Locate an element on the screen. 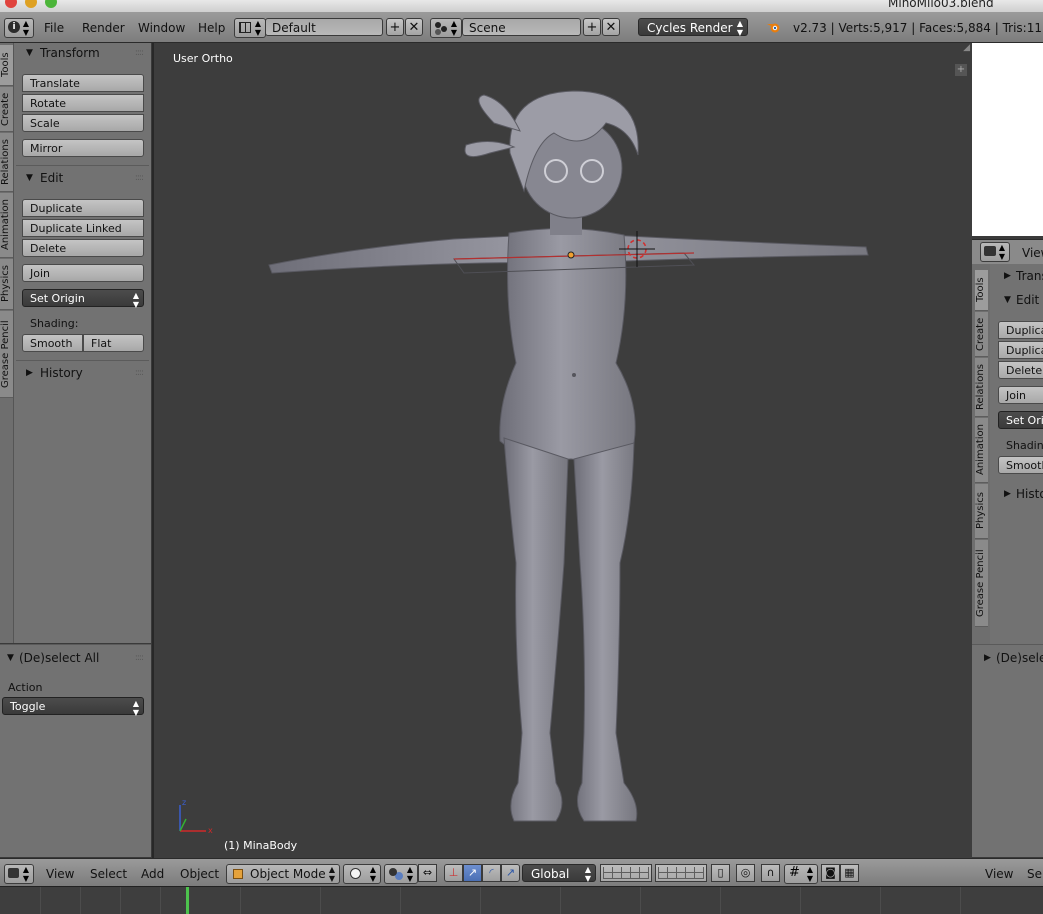 The width and height of the screenshot is (1043, 914). chevron-updown-icon: ▲ ▼ is located at coordinates (453, 28).